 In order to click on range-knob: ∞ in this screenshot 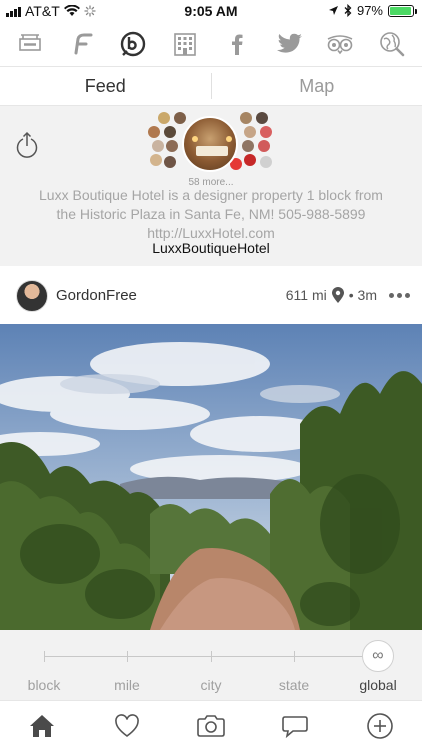, I will do `click(378, 656)`.